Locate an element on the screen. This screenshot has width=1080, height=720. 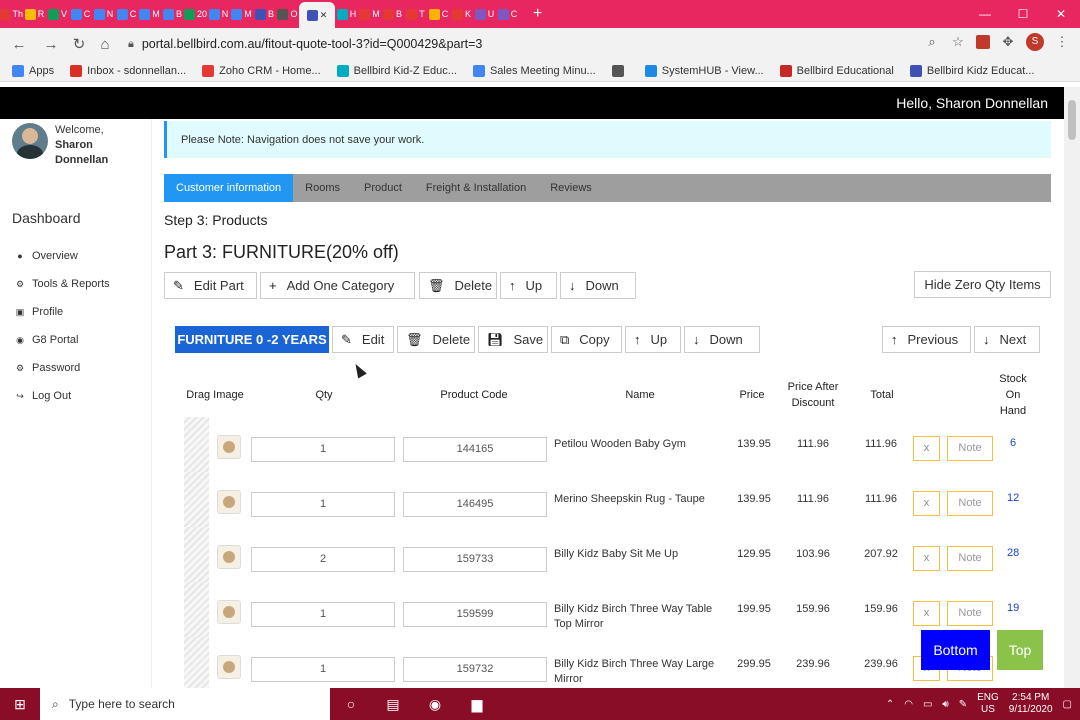
bookmark-item: Bellbird Educational is located at coordinates (836, 70).